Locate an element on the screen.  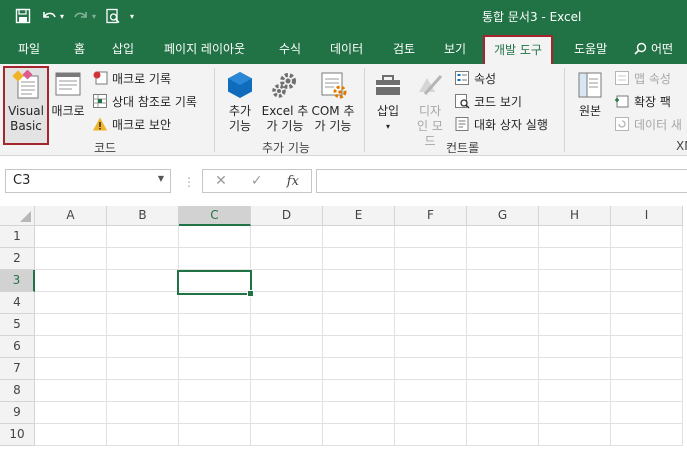
cell-f8 is located at coordinates (431, 391).